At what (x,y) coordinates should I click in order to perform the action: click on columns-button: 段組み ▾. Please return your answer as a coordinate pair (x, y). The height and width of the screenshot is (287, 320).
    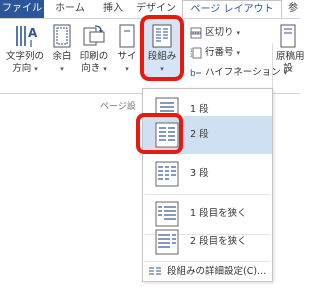
    Looking at the image, I should click on (162, 49).